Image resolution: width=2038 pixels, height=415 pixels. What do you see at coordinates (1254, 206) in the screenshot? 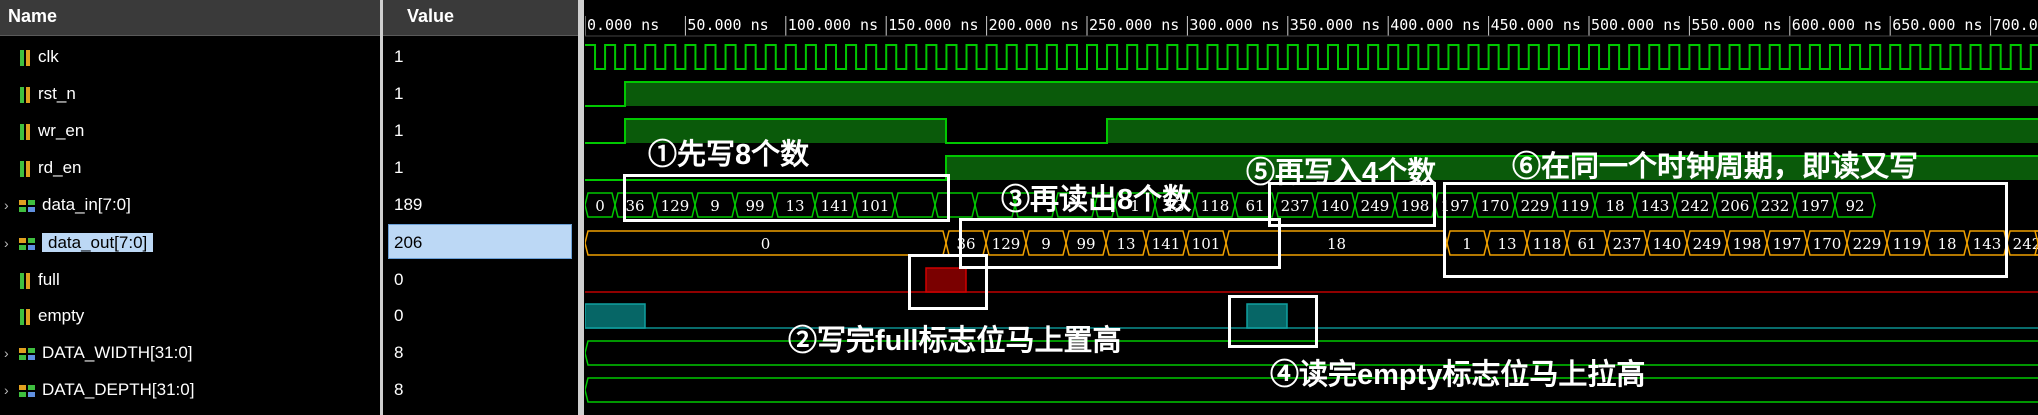
I see `data-in-wave-label: 61` at bounding box center [1254, 206].